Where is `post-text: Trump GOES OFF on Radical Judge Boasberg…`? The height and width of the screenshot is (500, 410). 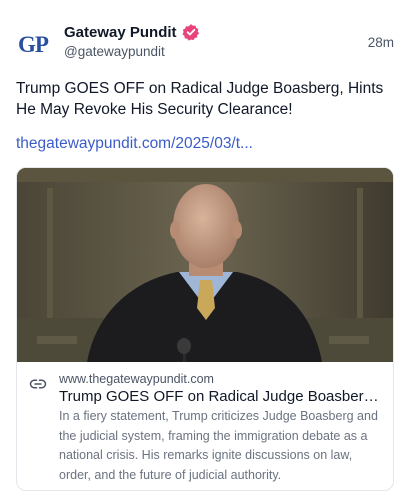
post-text: Trump GOES OFF on Radical Judge Boasberg… is located at coordinates (200, 99).